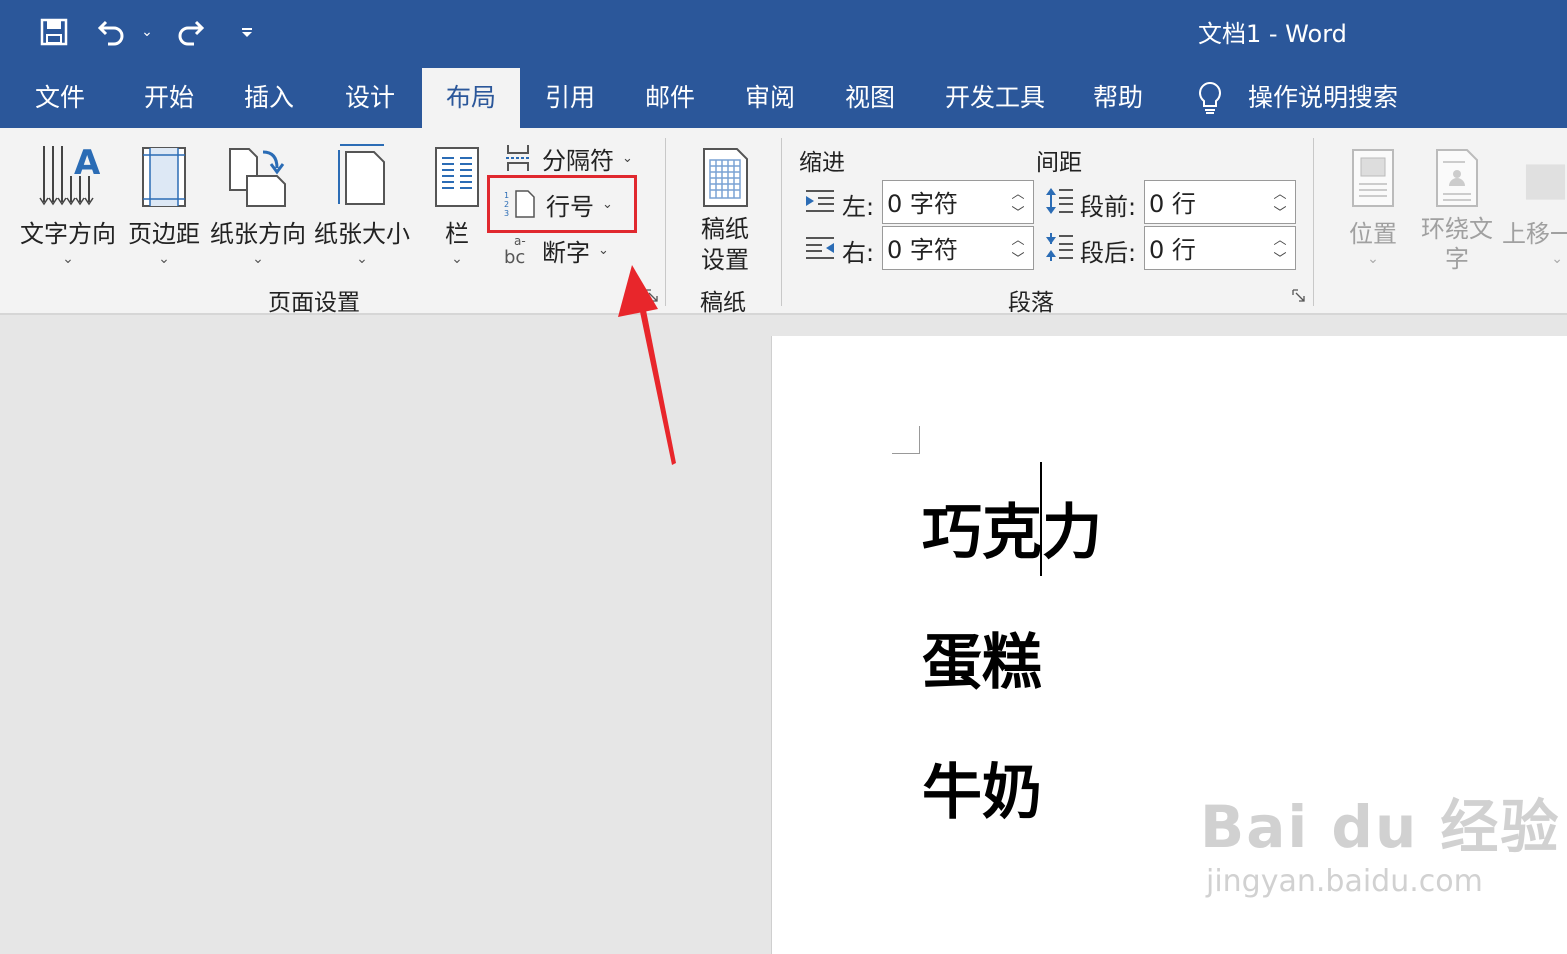  Describe the element at coordinates (190, 32) in the screenshot. I see `redo-icon` at that location.